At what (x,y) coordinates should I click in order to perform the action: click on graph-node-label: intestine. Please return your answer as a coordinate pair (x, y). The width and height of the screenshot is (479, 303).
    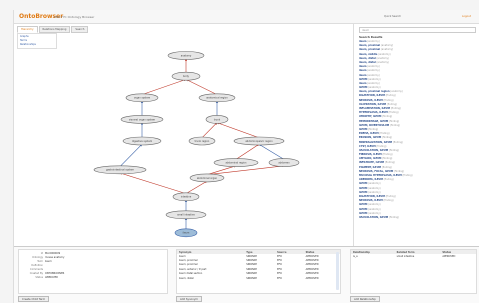
    Looking at the image, I should click on (186, 197).